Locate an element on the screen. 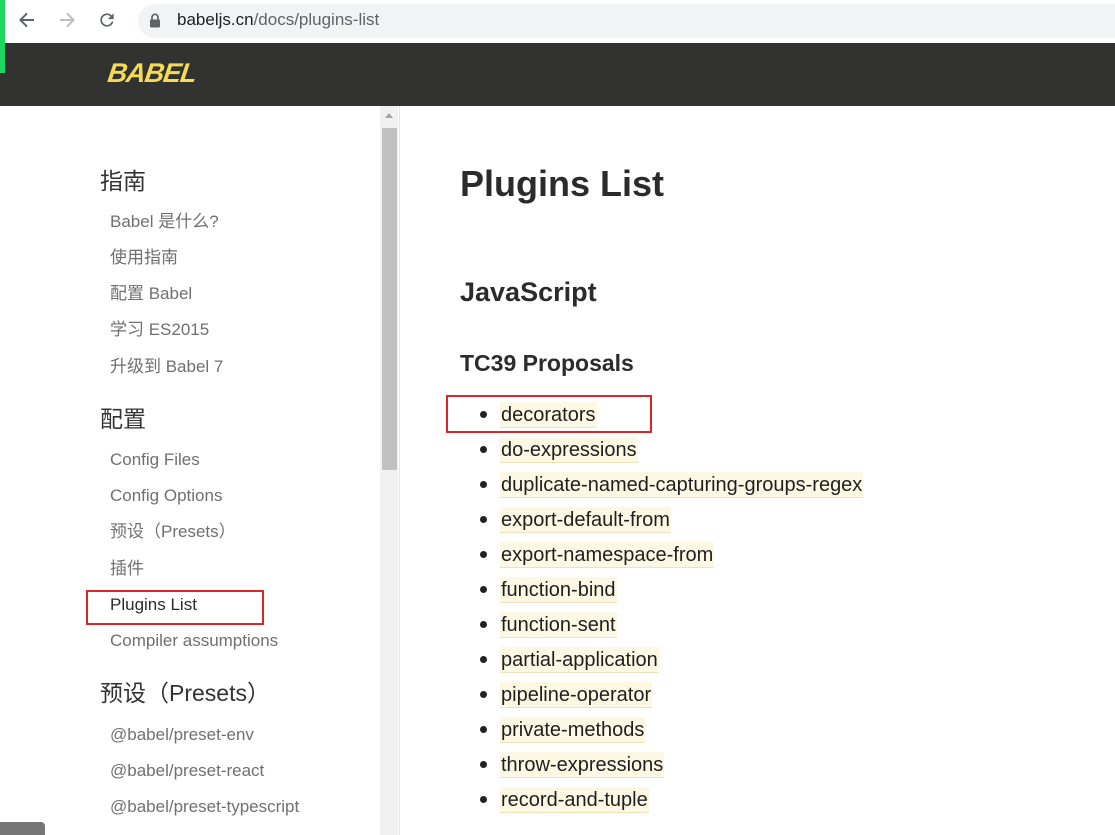 The image size is (1115, 835). list-item: partial-application is located at coordinates (780, 659).